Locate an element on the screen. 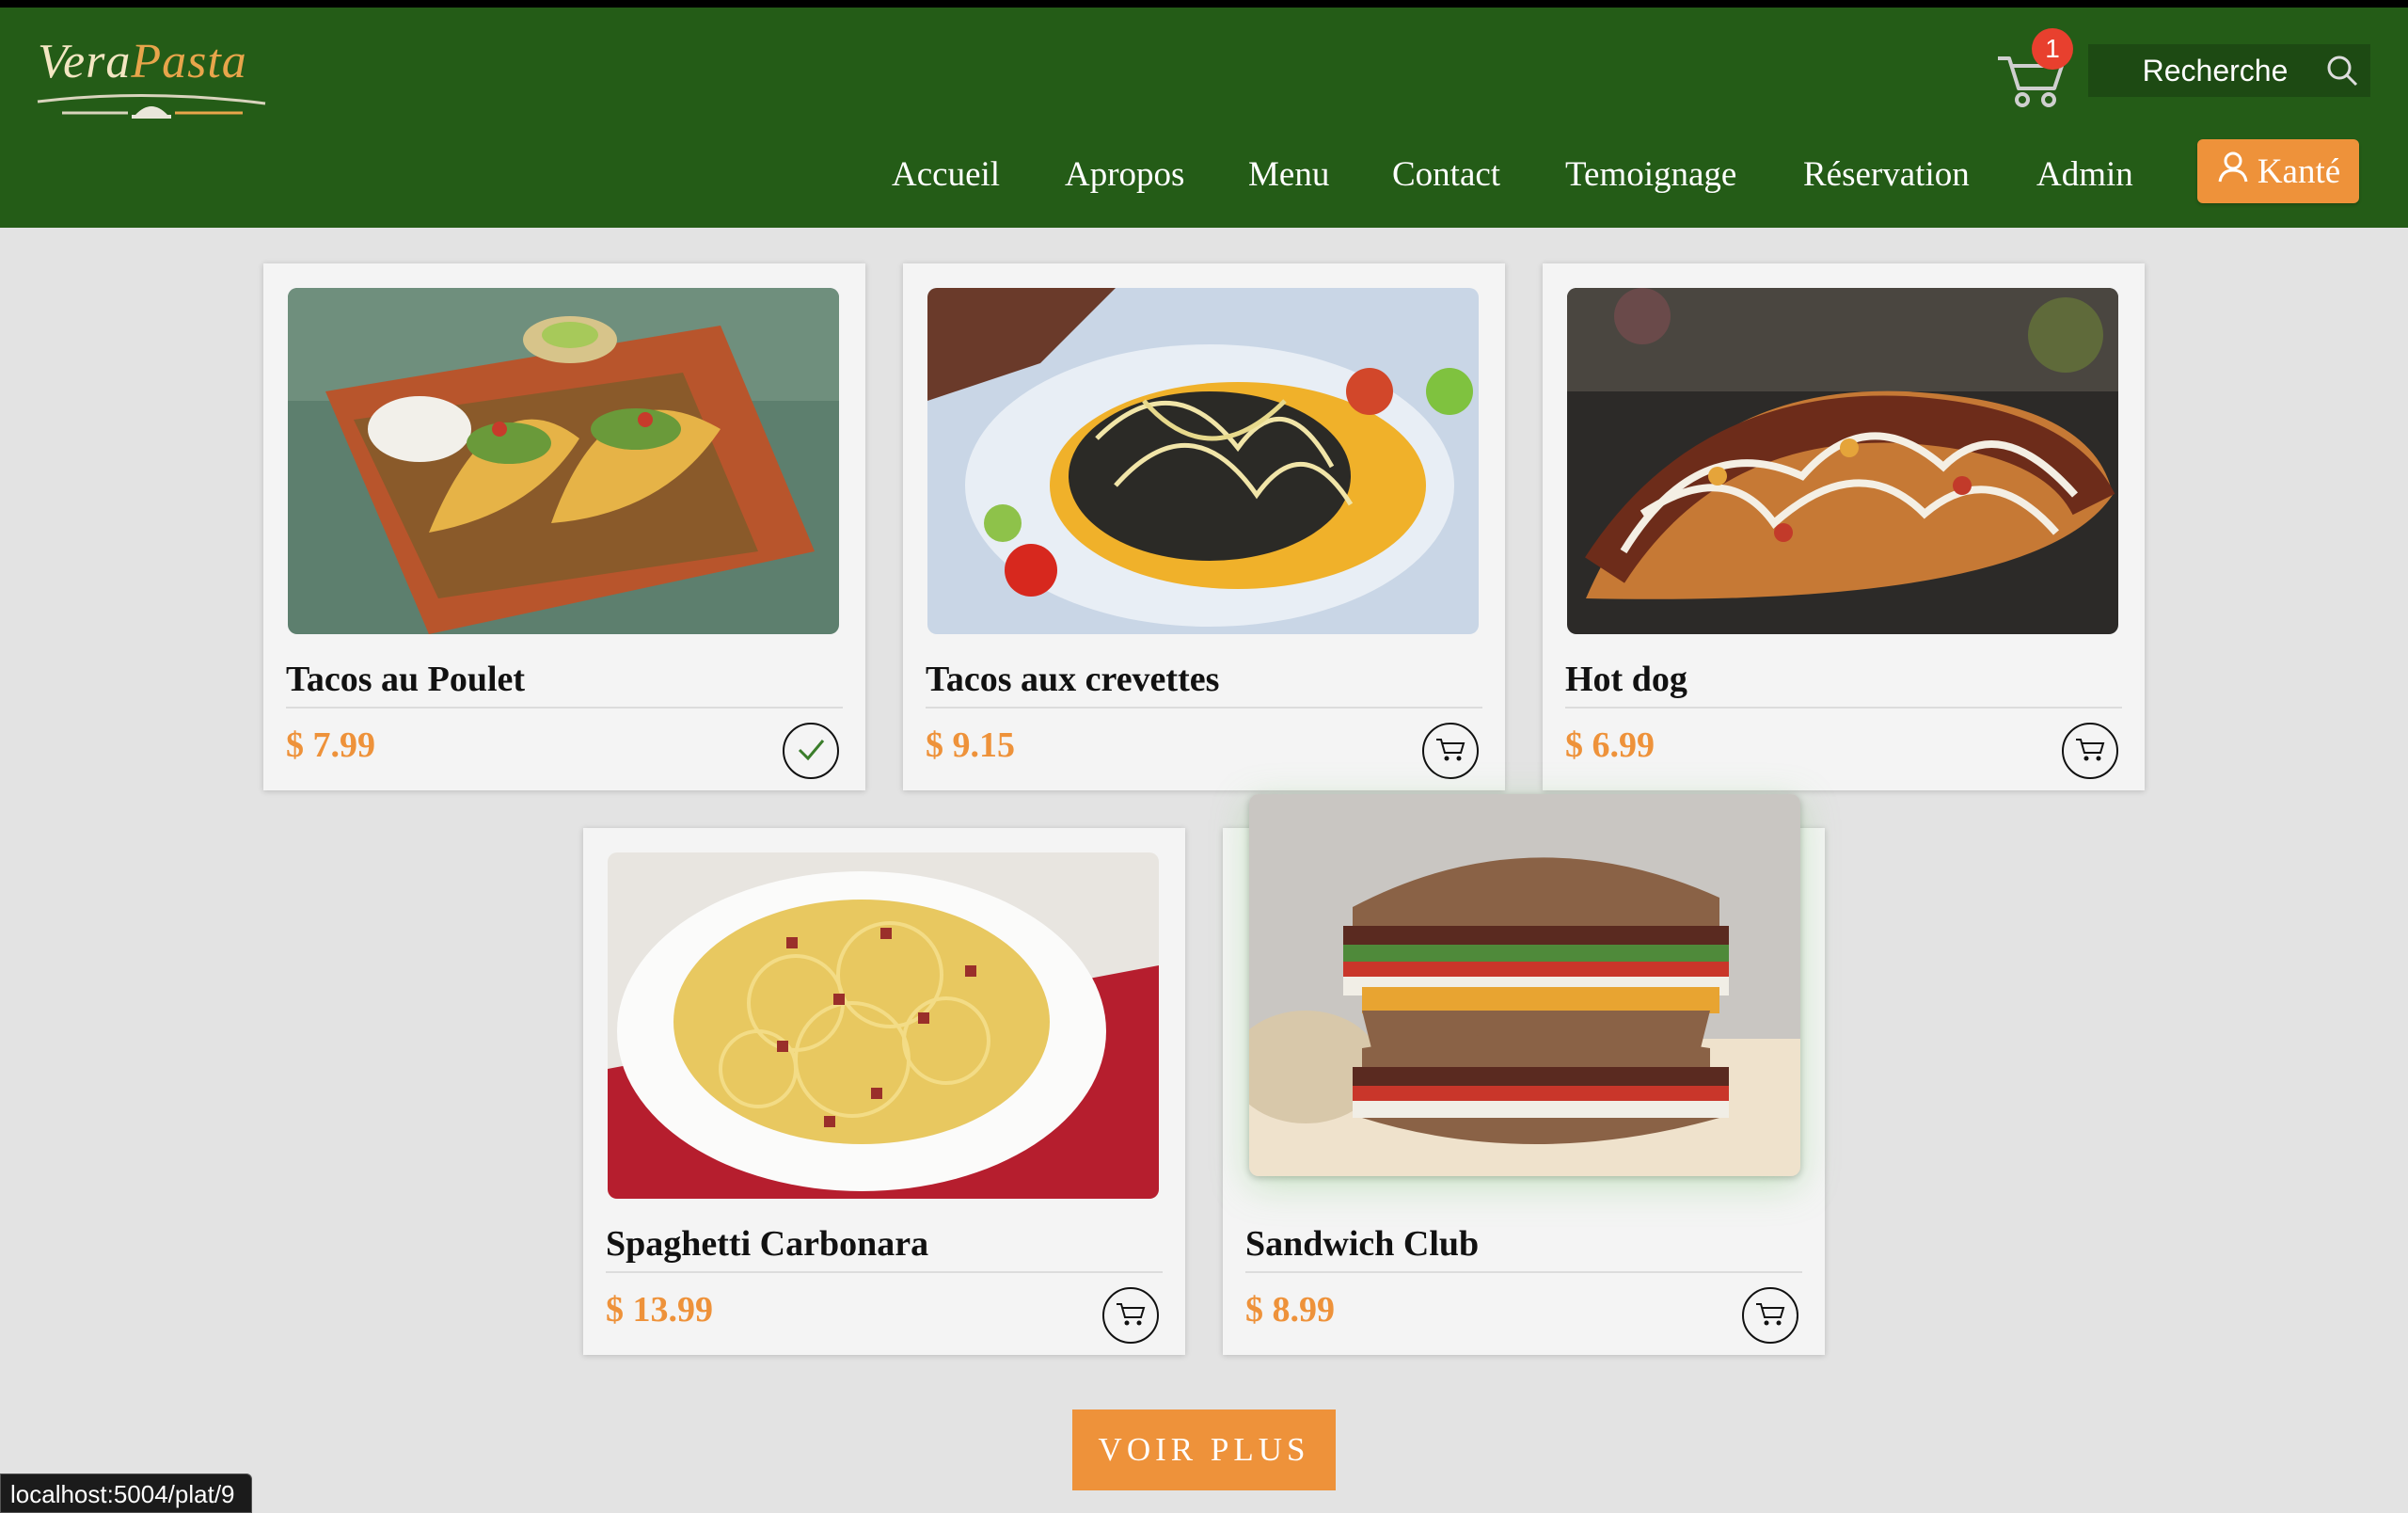 The height and width of the screenshot is (1513, 2408). search-input is located at coordinates (2201, 70).